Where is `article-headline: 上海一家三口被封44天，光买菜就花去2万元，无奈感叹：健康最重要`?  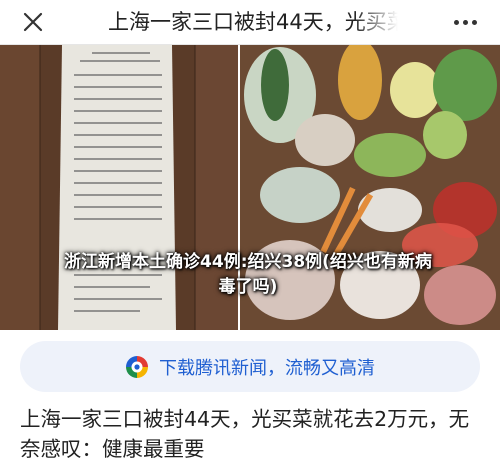 article-headline: 上海一家三口被封44天，光买菜就花去2万元，无奈感叹：健康最重要 is located at coordinates (245, 434).